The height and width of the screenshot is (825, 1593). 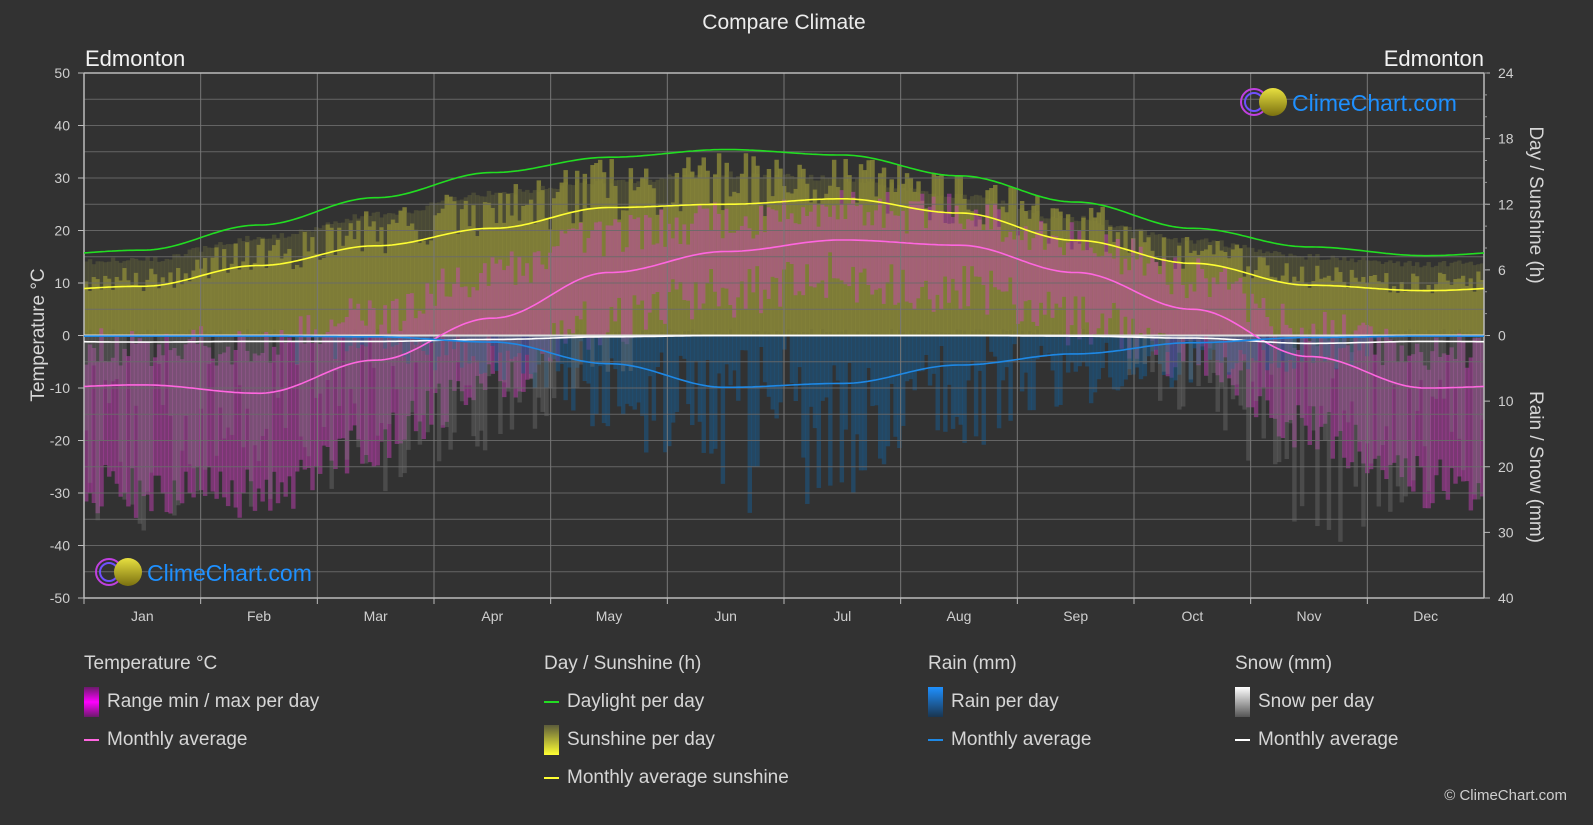 What do you see at coordinates (641, 739) in the screenshot?
I see `legend-label: Sunshine per day` at bounding box center [641, 739].